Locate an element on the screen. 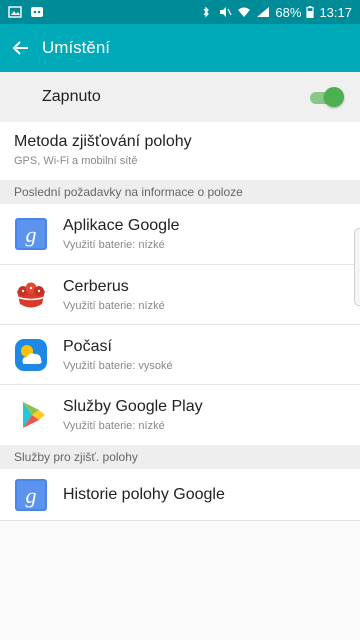 Image resolution: width=360 pixels, height=640 pixels. item-title: Služby Google Play is located at coordinates (133, 406).